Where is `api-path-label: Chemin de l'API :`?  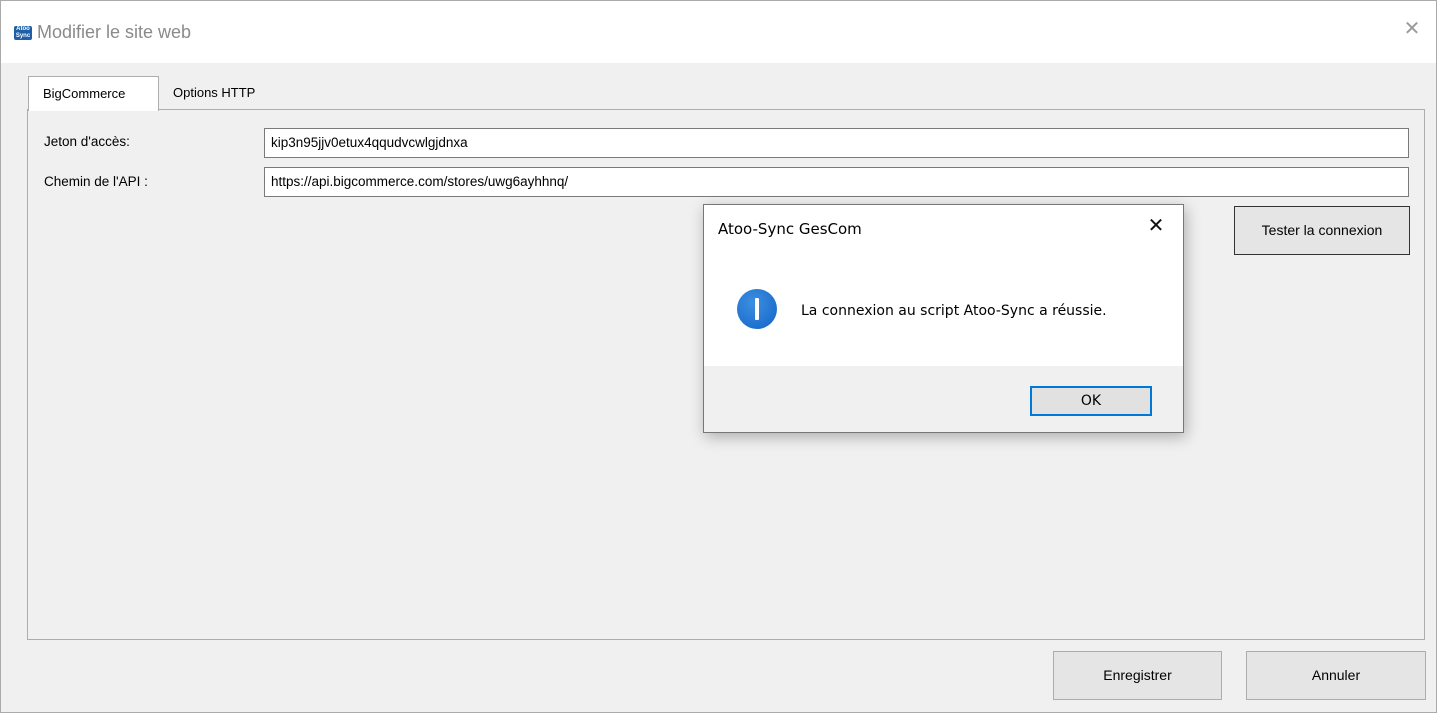
api-path-label: Chemin de l'API : is located at coordinates (96, 181).